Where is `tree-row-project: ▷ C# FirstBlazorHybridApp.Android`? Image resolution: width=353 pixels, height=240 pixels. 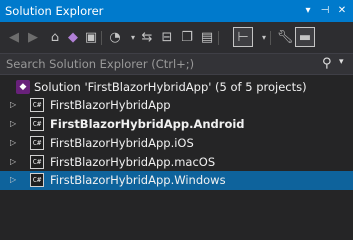
tree-row-project: ▷ C# FirstBlazorHybridApp.Android is located at coordinates (176, 124).